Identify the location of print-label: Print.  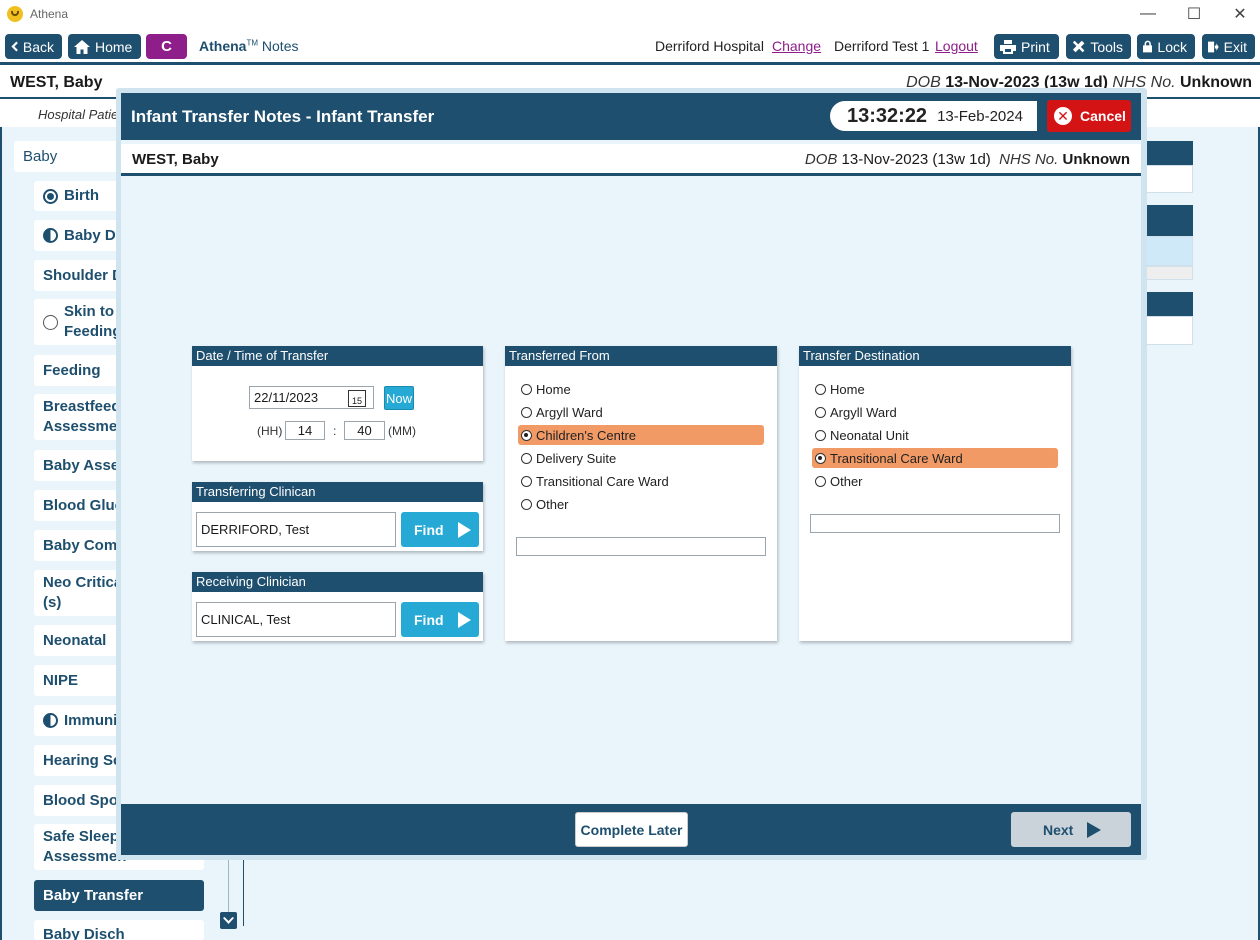
(1035, 46).